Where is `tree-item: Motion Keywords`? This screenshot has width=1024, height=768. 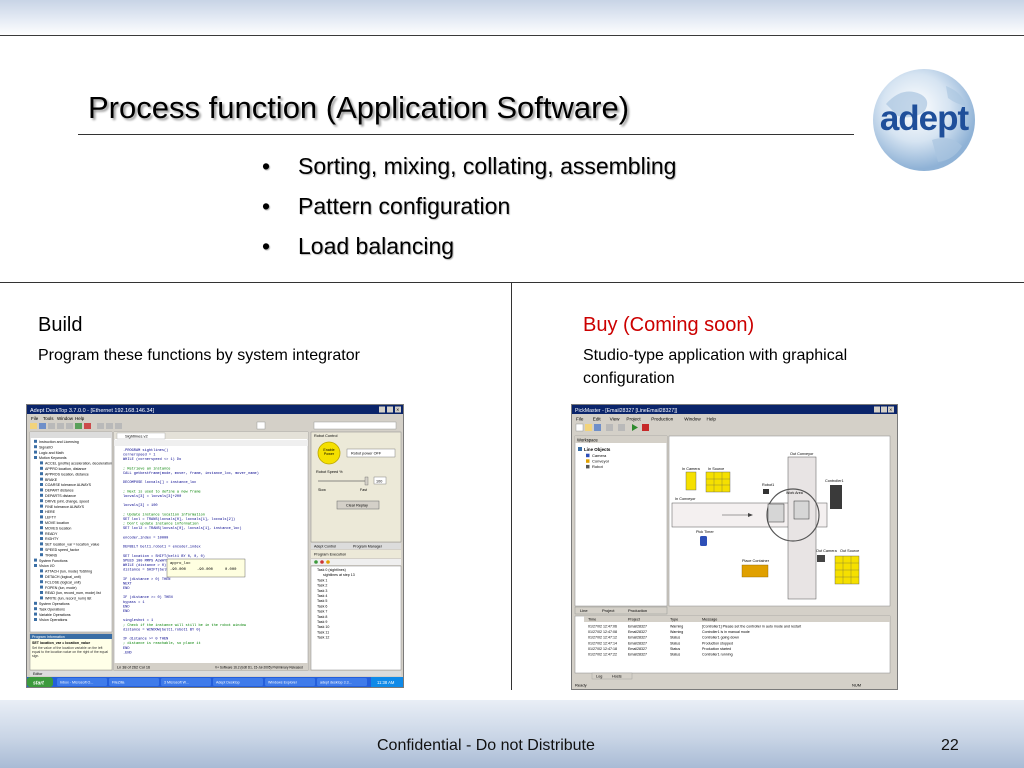 tree-item: Motion Keywords is located at coordinates (53, 458).